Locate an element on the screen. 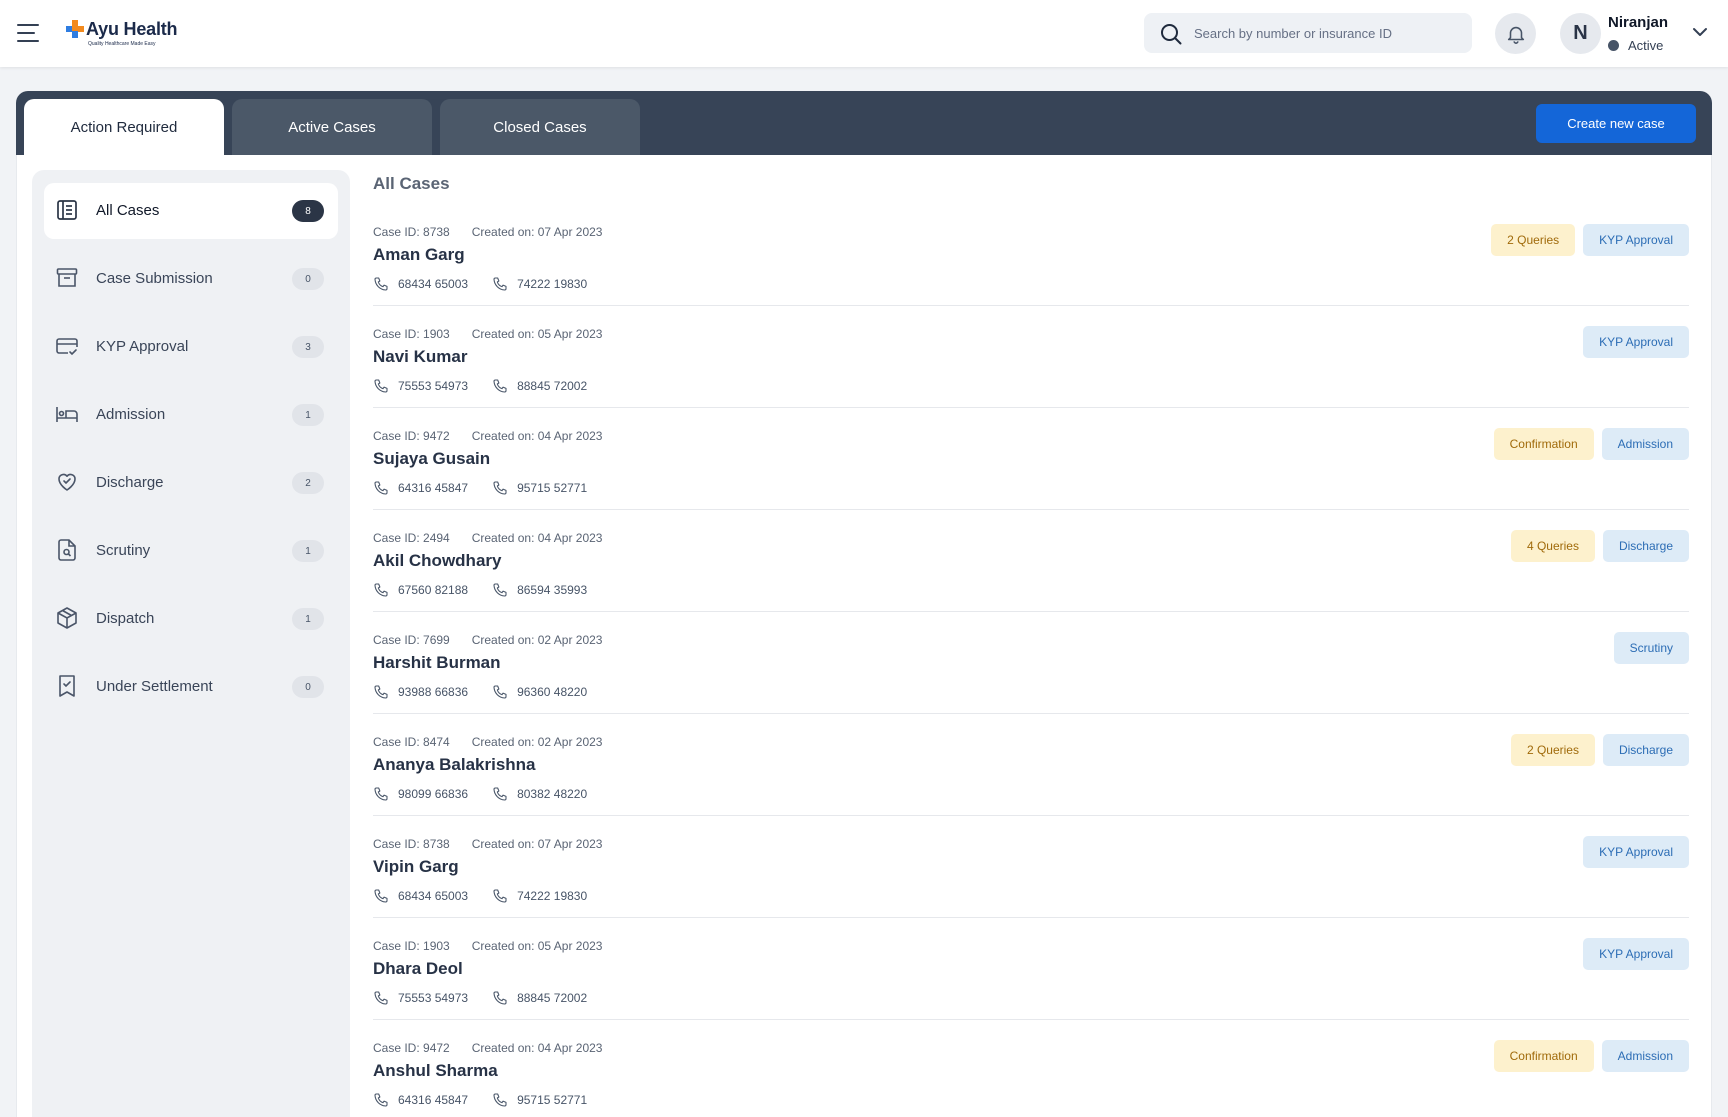 Image resolution: width=1728 pixels, height=1117 pixels. logo-cross-icon is located at coordinates (75, 29).